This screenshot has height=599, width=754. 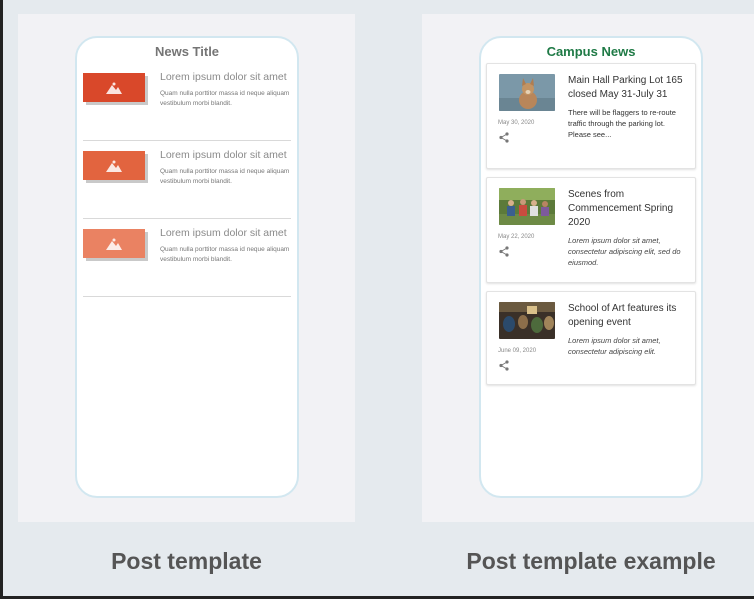 What do you see at coordinates (621, 208) in the screenshot?
I see `news-heading: Scenes from Commencement Spring 2020` at bounding box center [621, 208].